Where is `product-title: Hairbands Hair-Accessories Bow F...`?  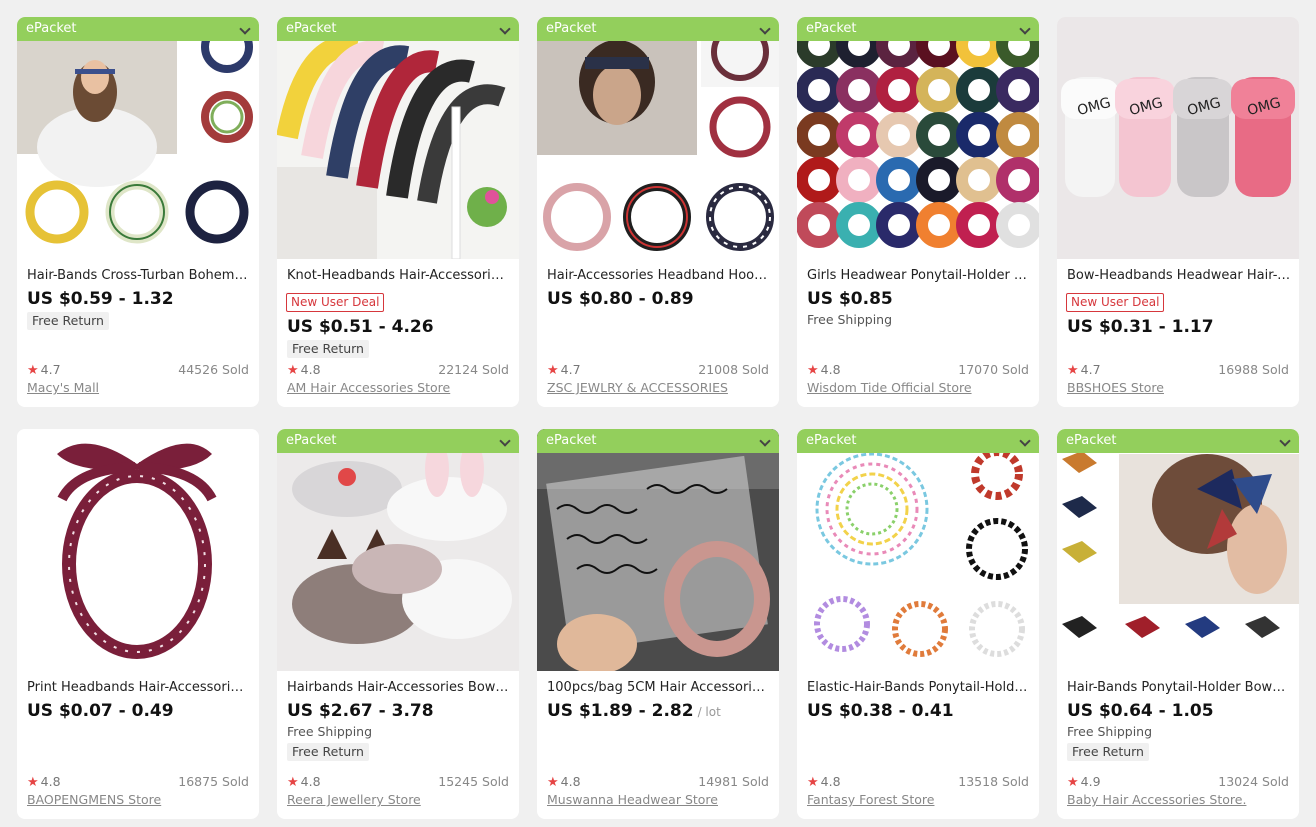 product-title: Hairbands Hair-Accessories Bow F... is located at coordinates (399, 687).